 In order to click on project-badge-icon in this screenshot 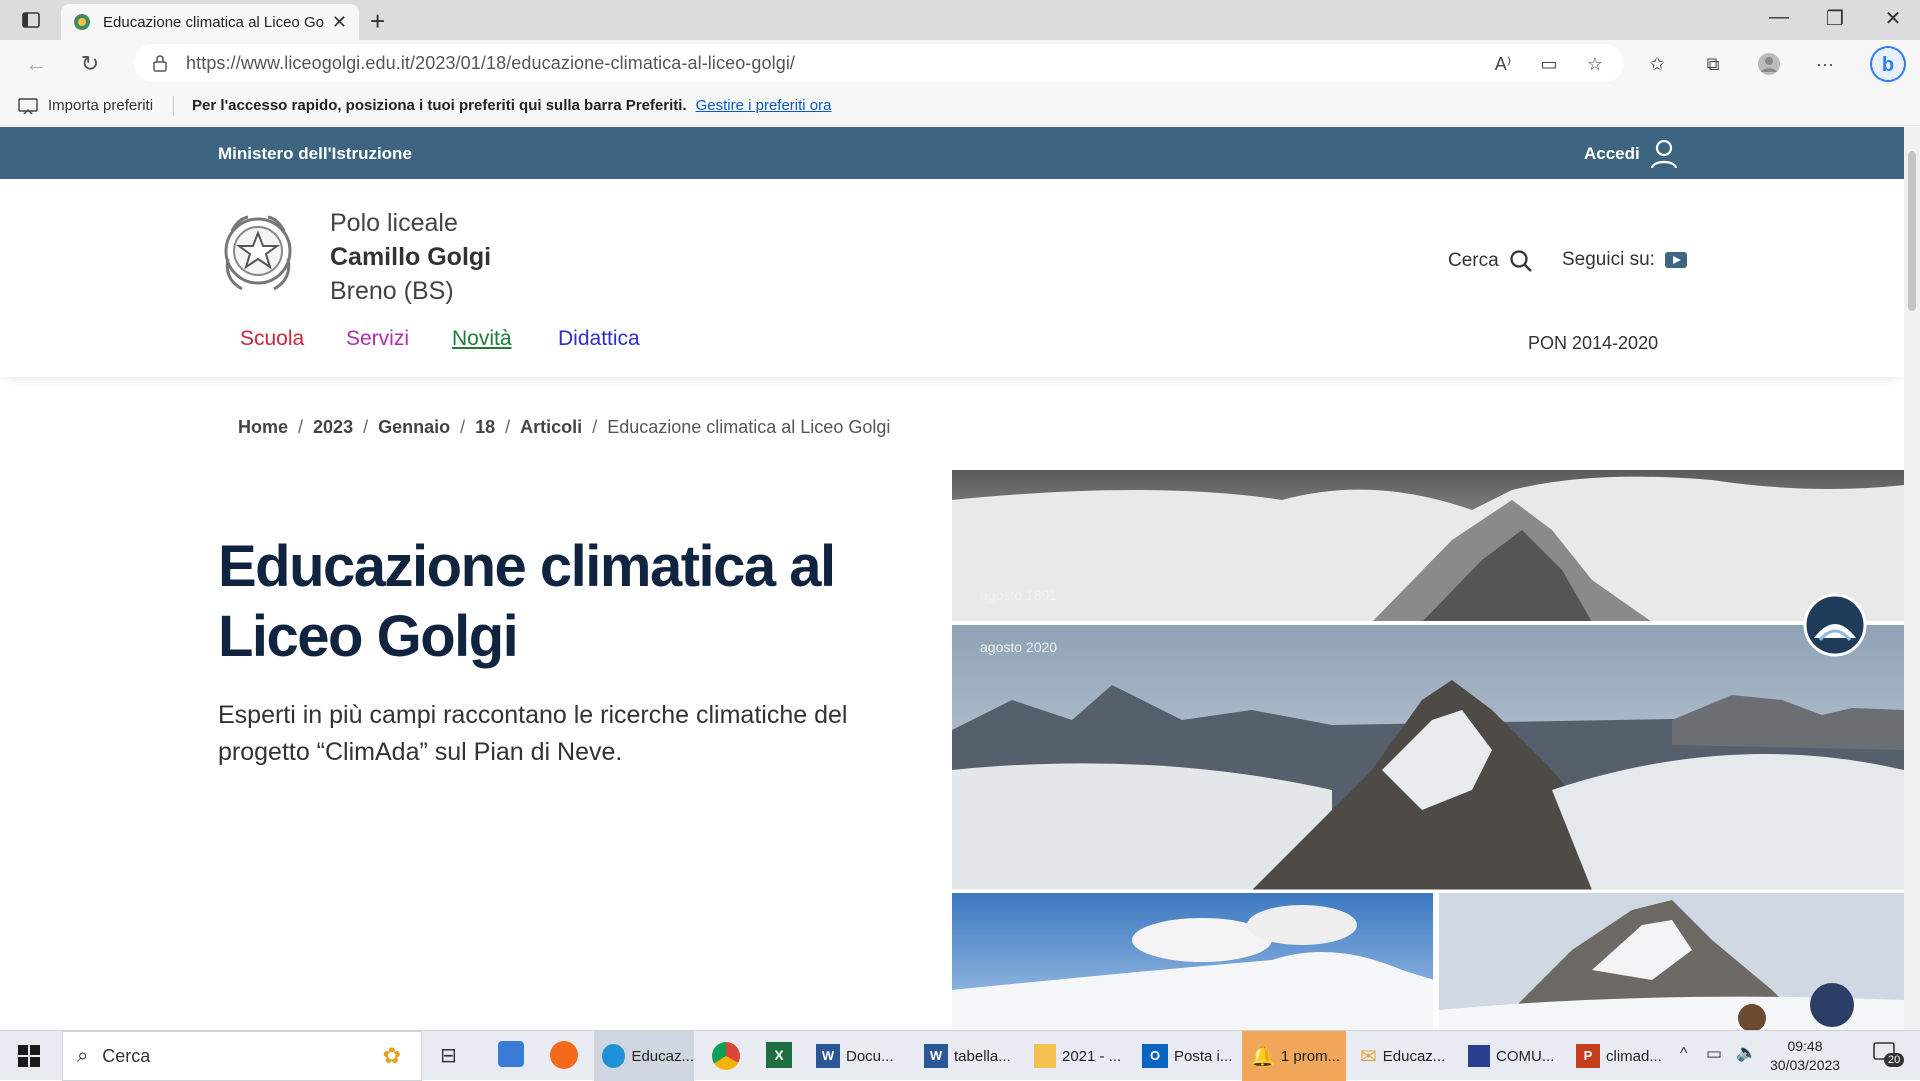, I will do `click(1835, 625)`.